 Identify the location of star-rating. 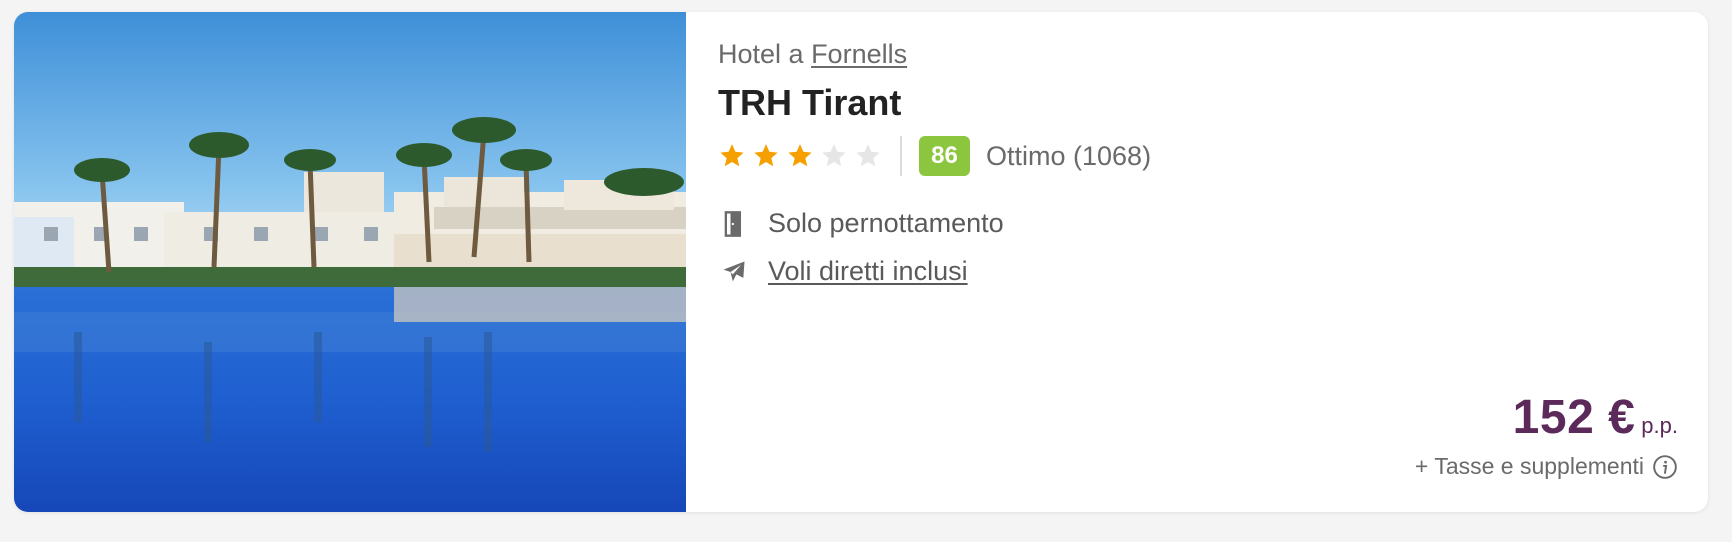
(800, 156).